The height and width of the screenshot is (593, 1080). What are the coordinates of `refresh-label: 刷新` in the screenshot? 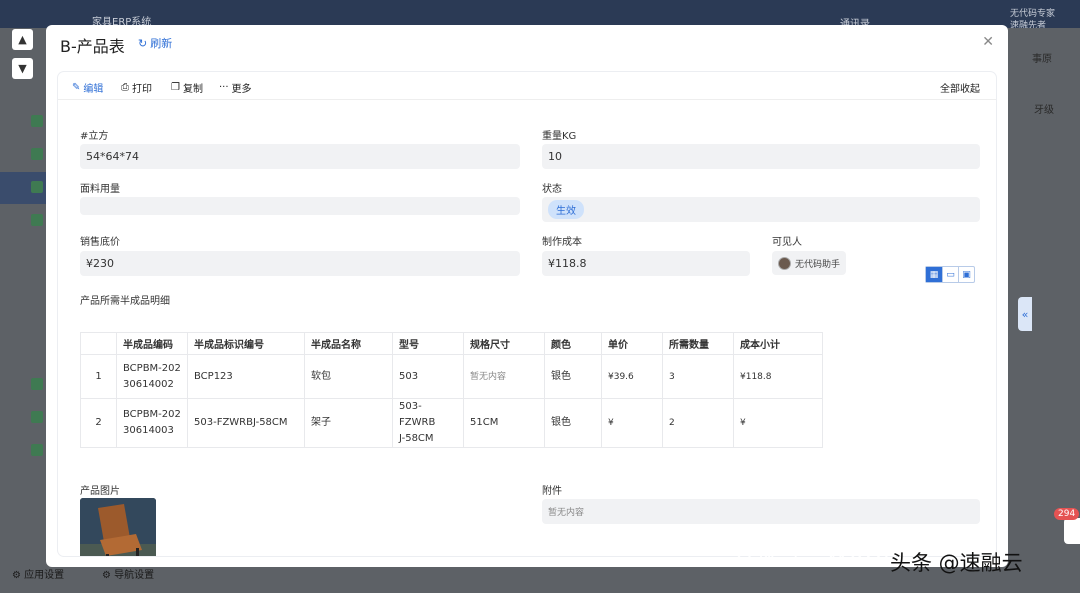 It's located at (161, 43).